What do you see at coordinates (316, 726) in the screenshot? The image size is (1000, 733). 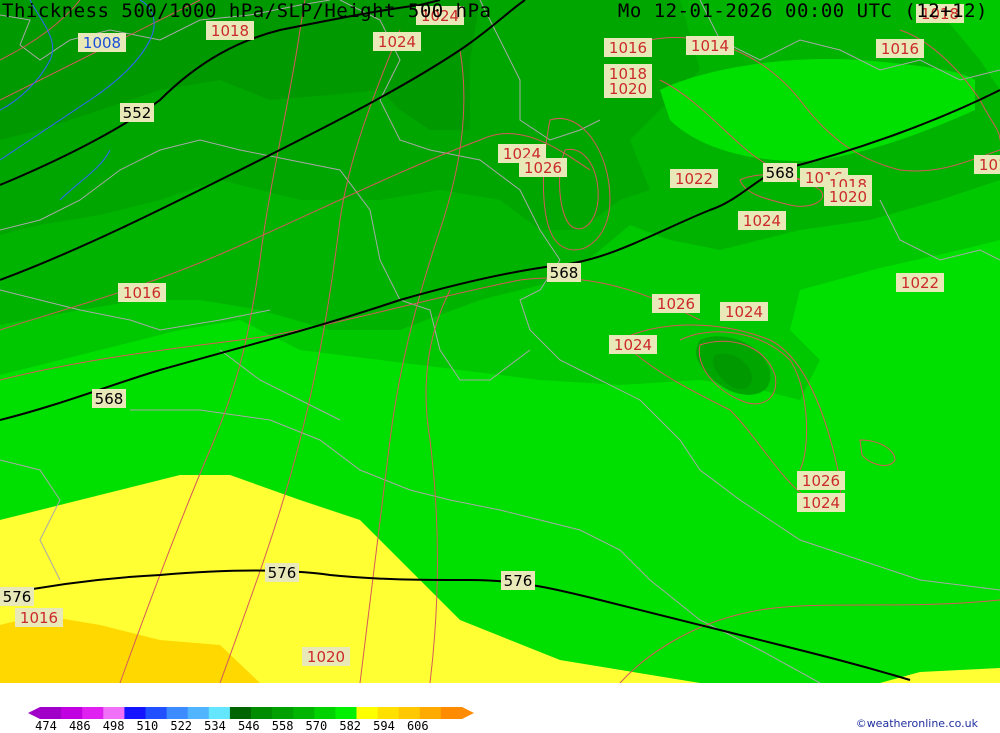 I see `legend-tick-label: 570` at bounding box center [316, 726].